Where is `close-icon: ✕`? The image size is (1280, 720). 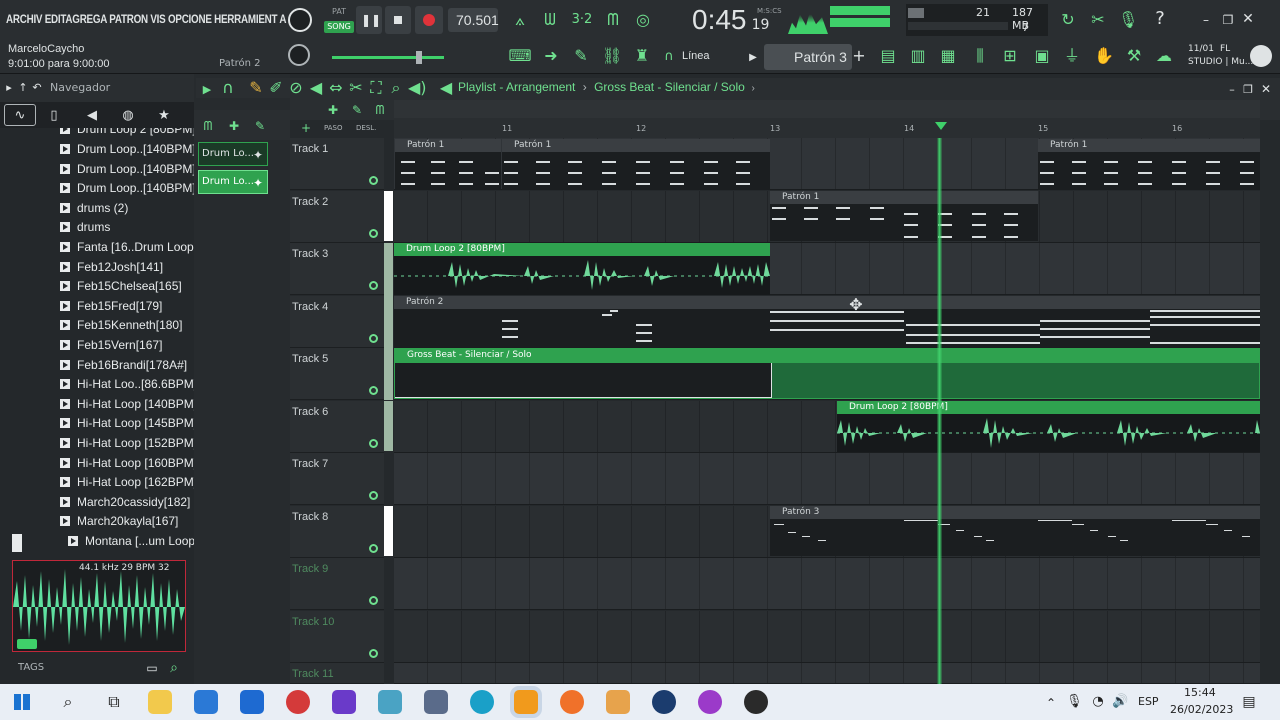 close-icon: ✕ is located at coordinates (1248, 19).